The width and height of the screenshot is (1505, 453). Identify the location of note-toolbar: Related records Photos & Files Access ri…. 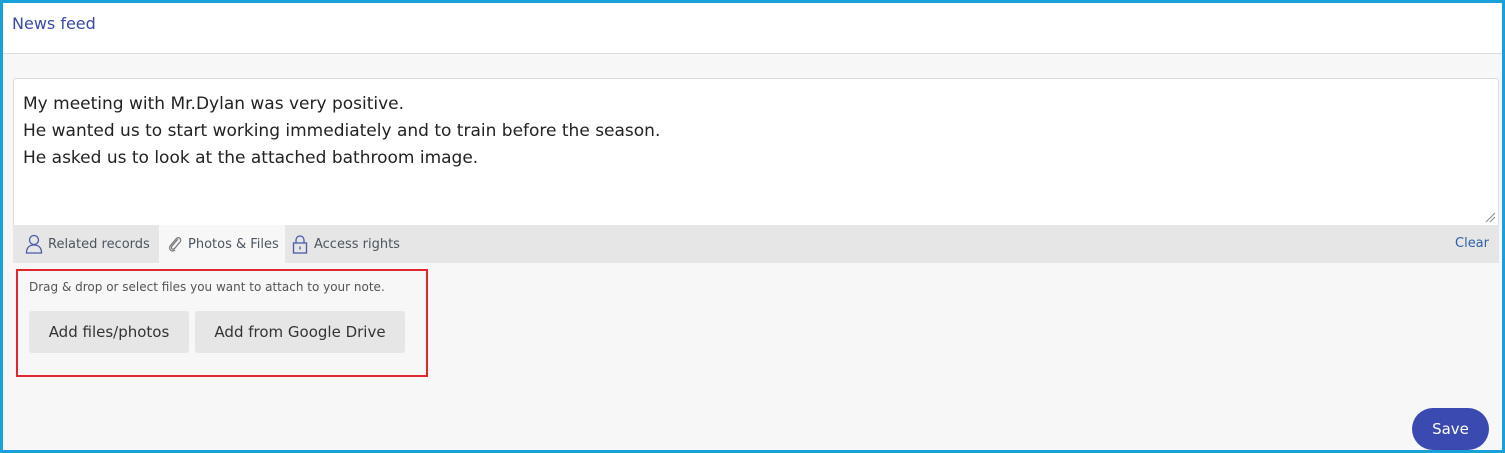
(756, 244).